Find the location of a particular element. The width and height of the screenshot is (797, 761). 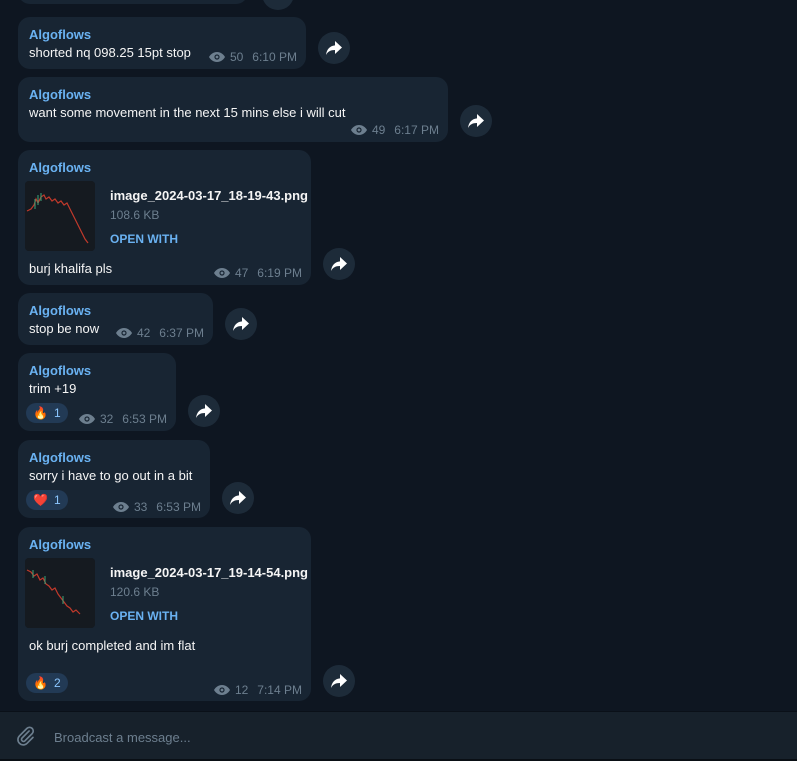

paperclip-icon is located at coordinates (25, 736).